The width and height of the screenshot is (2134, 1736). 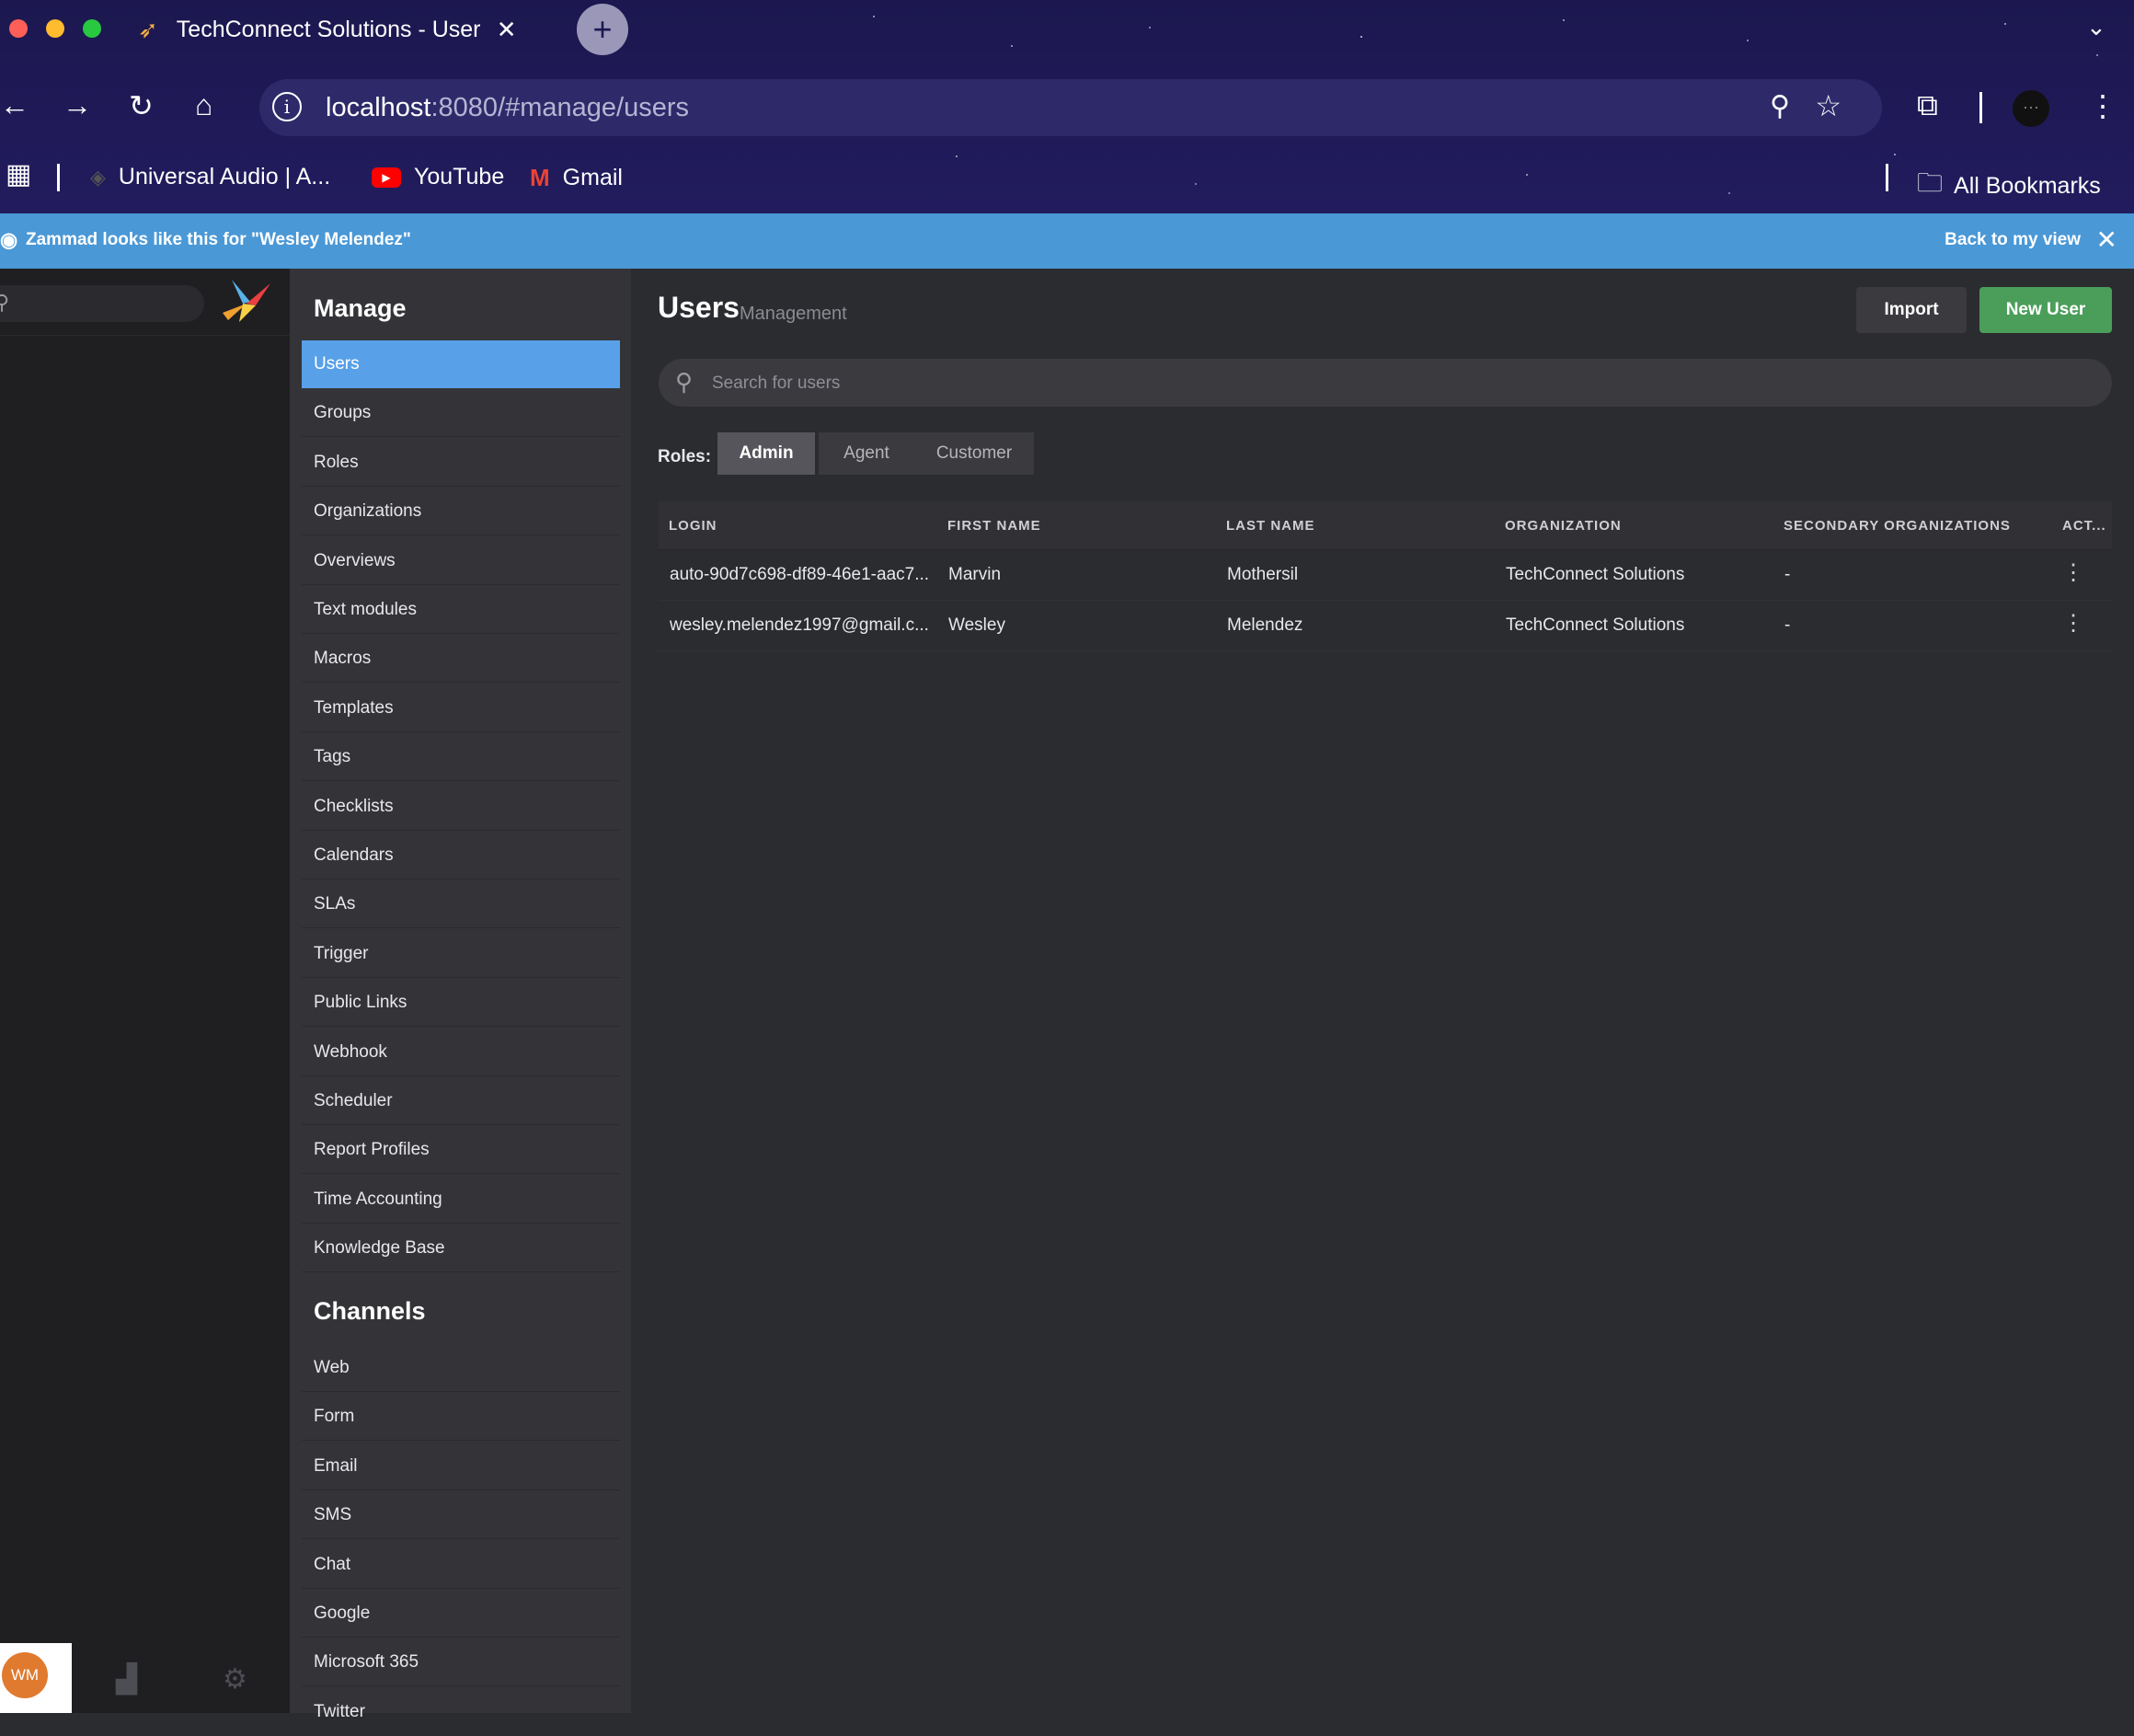 I want to click on sidebar-item-sms: SMS, so click(x=461, y=1515).